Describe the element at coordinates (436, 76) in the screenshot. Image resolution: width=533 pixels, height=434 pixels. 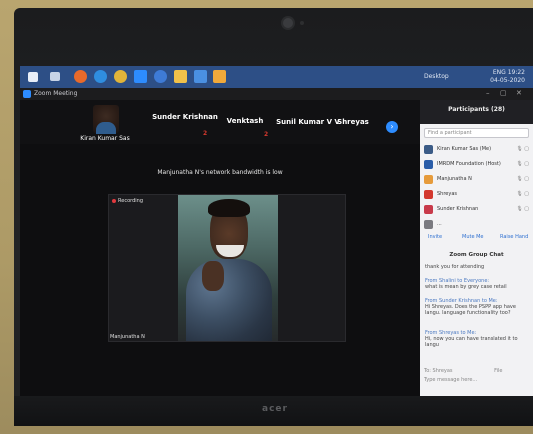
I see `desktop-toolbar-label: Desktop` at that location.